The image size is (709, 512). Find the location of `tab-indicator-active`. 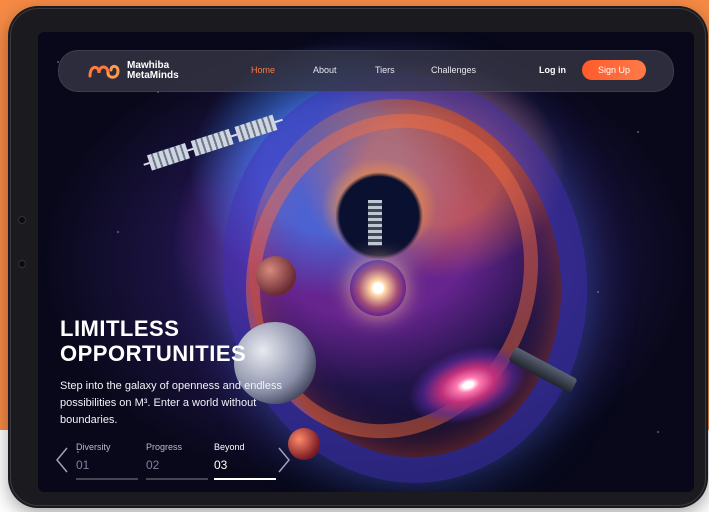

tab-indicator-active is located at coordinates (245, 479).